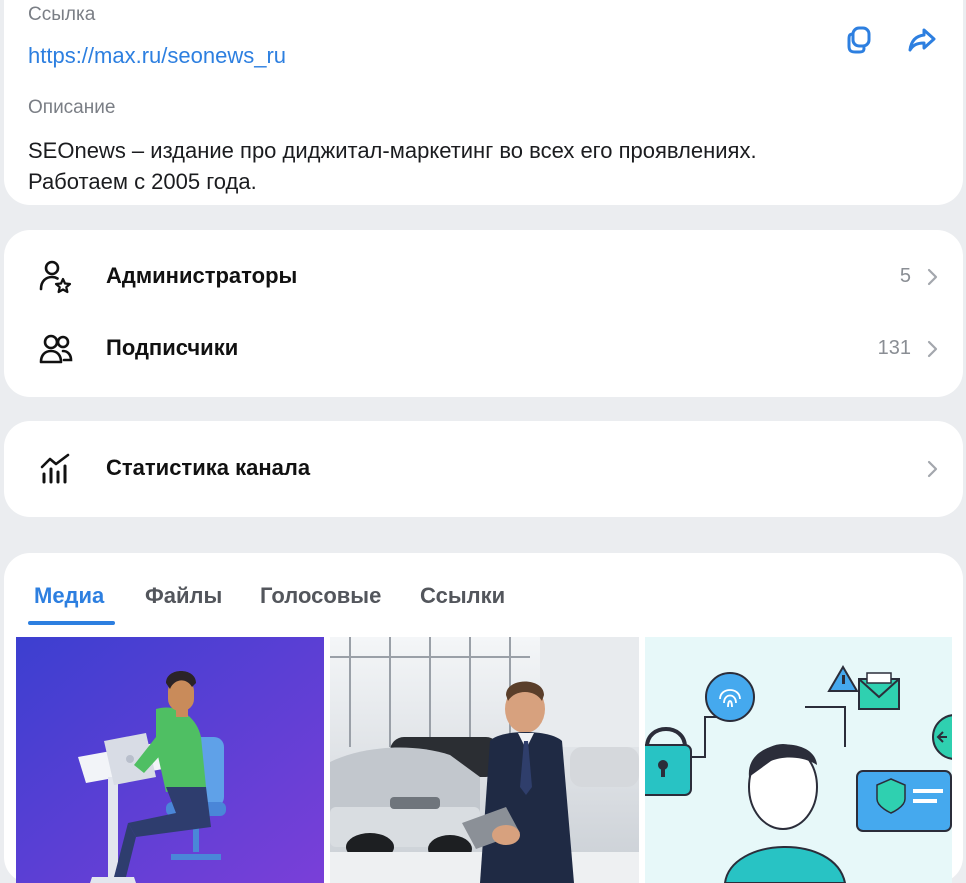 The height and width of the screenshot is (883, 966). I want to click on subscribers-label: Подписчики, so click(172, 347).